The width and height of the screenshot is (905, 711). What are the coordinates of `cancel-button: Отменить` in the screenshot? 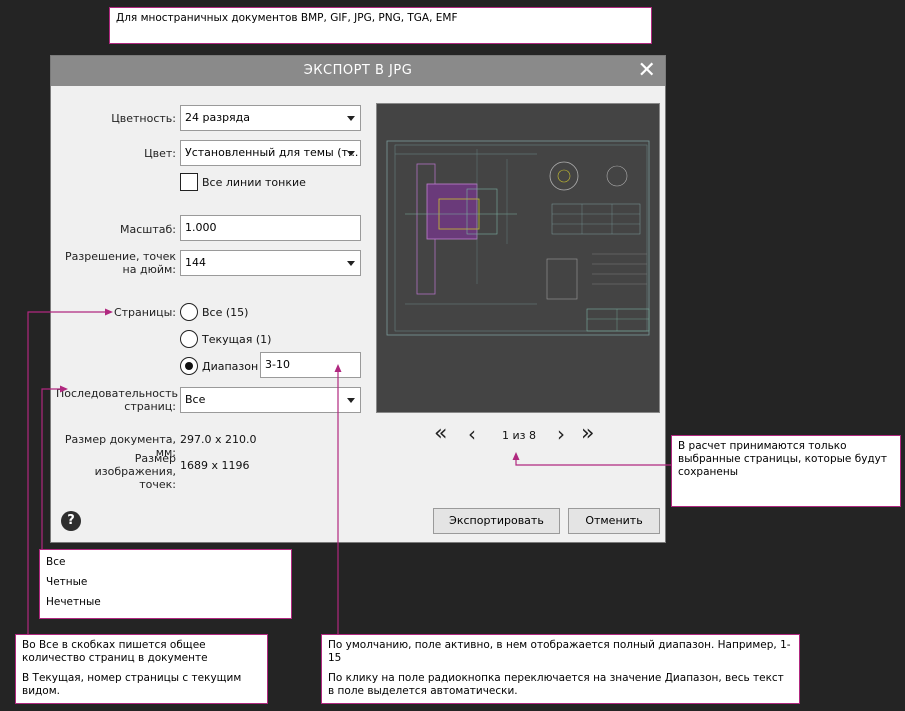 It's located at (614, 521).